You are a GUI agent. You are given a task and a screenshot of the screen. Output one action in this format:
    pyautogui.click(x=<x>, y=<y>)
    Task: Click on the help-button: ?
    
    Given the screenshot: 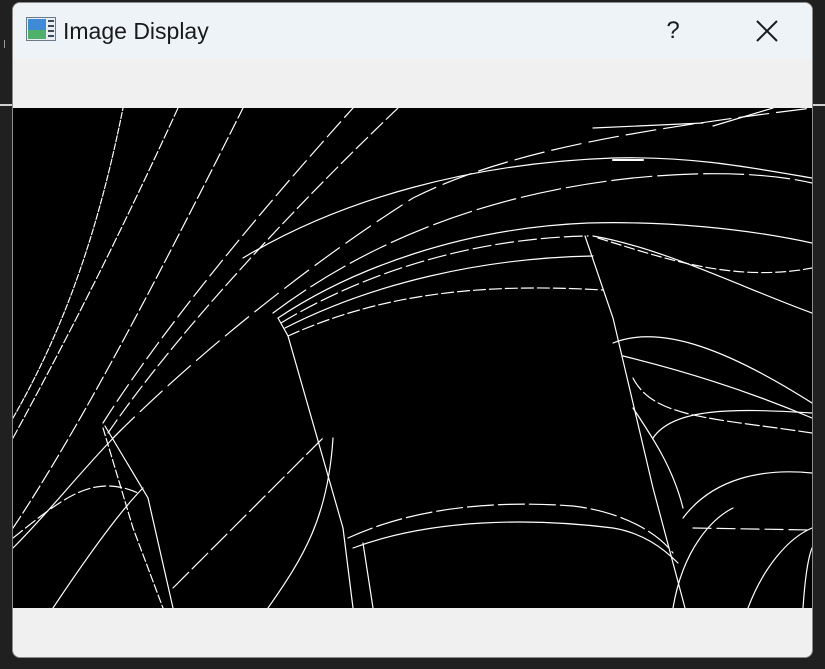 What is the action you would take?
    pyautogui.click(x=673, y=31)
    